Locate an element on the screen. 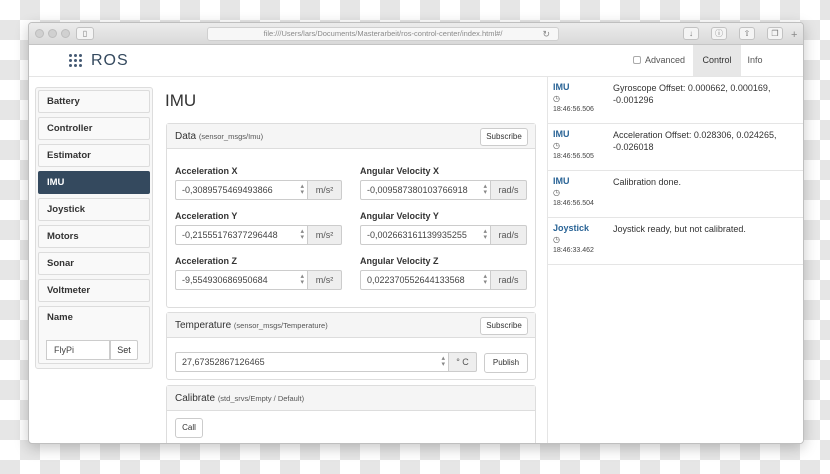  name-label: Name is located at coordinates (60, 317).